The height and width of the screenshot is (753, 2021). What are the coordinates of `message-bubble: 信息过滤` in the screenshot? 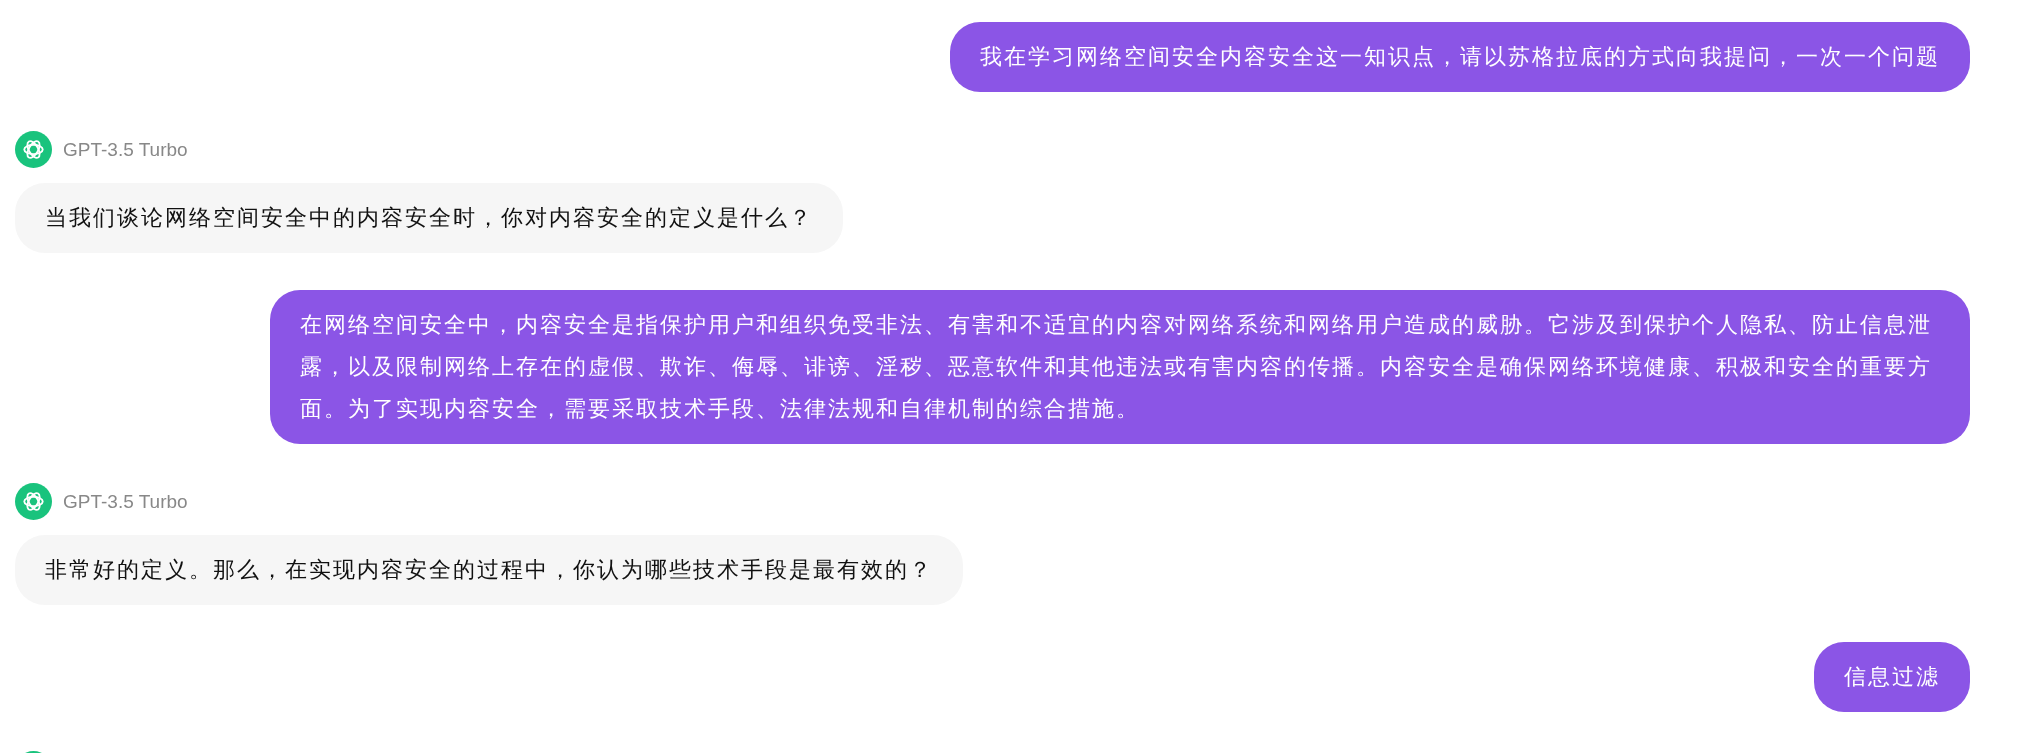 It's located at (1892, 677).